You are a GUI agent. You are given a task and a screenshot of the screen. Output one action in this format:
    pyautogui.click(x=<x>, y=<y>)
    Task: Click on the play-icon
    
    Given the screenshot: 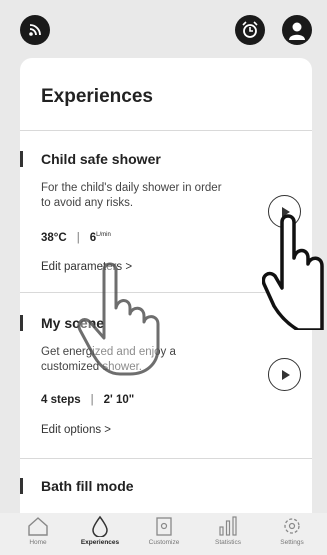 What is the action you would take?
    pyautogui.click(x=285, y=374)
    